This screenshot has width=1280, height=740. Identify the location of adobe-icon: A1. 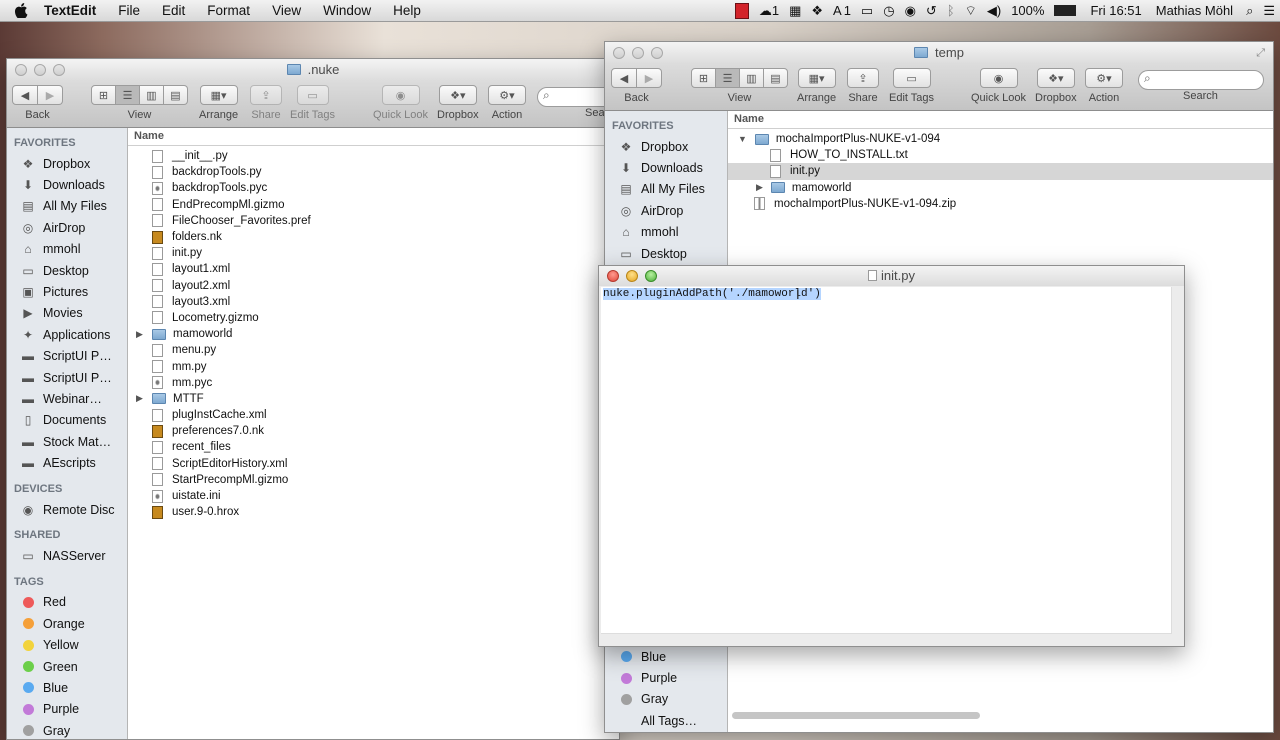
(842, 10).